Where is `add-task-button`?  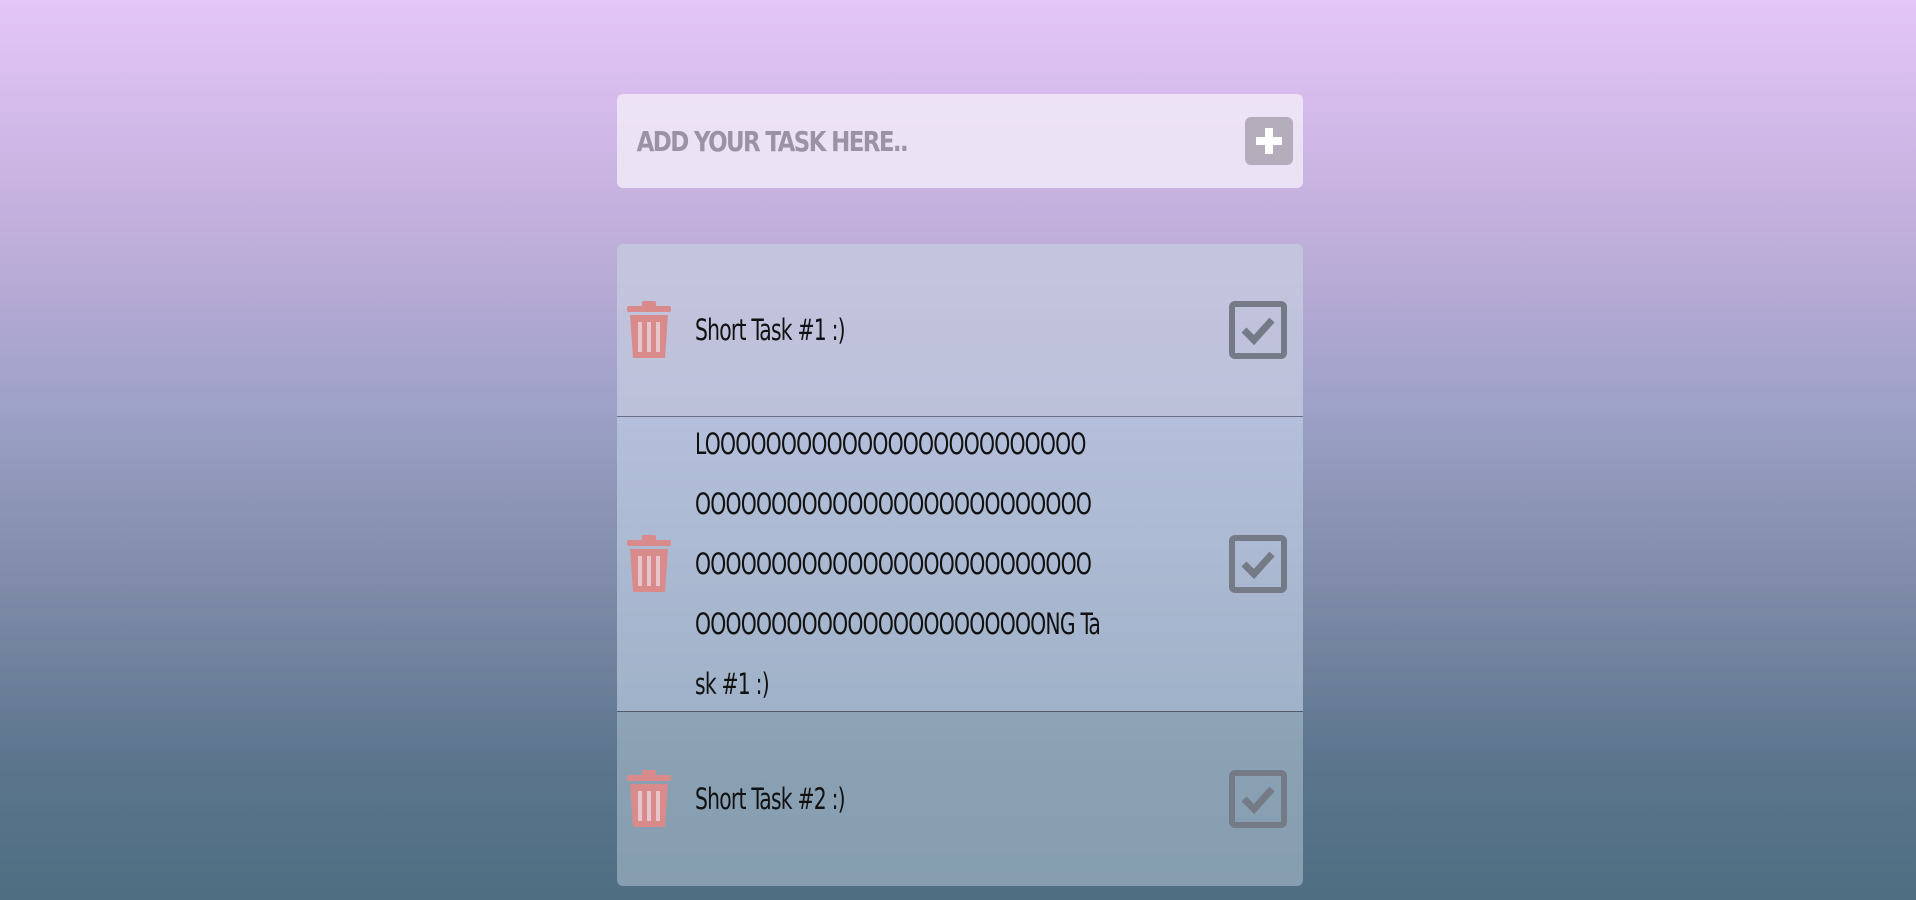 add-task-button is located at coordinates (1269, 141).